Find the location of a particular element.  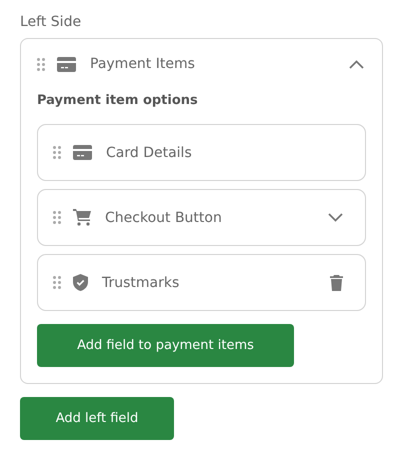

add-left-field-button: Add left field is located at coordinates (97, 418).